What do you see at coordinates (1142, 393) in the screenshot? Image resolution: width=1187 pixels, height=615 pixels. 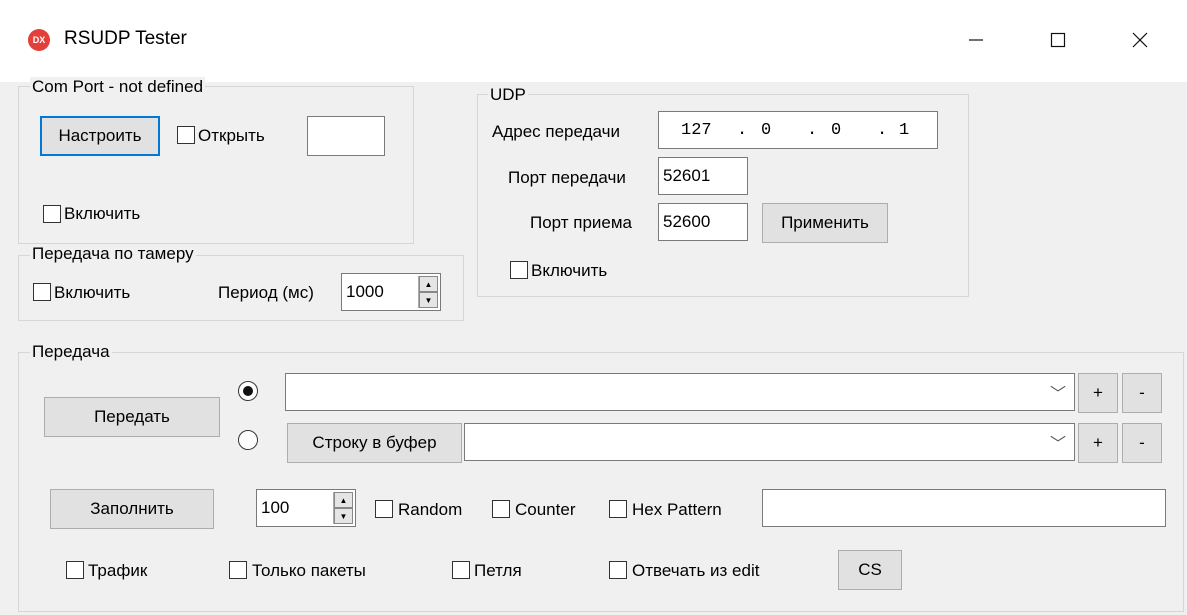 I see `remove-line-button: -` at bounding box center [1142, 393].